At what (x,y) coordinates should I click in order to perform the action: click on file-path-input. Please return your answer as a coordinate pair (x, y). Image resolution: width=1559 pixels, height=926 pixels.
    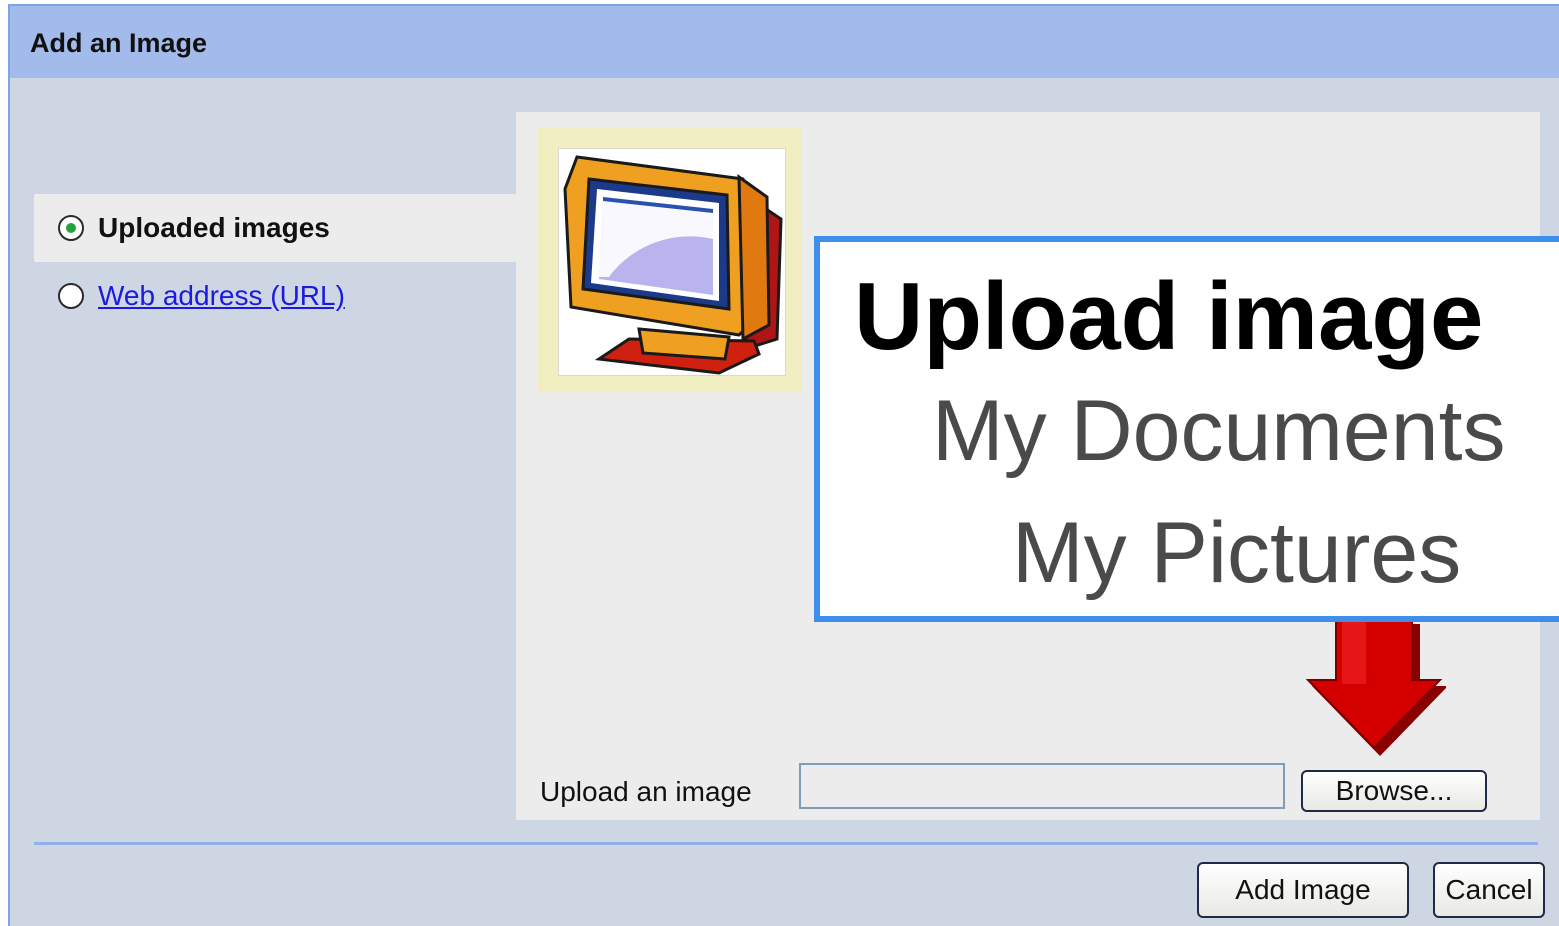
    Looking at the image, I should click on (1042, 786).